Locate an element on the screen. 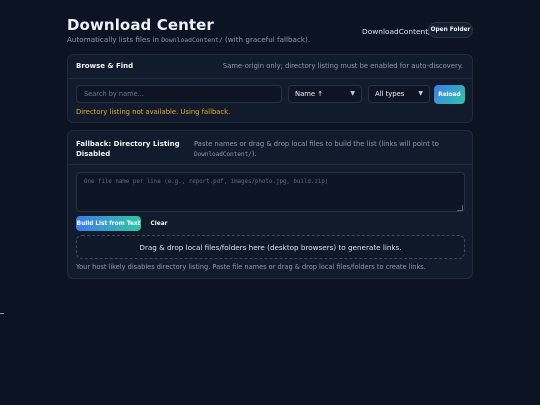  clear-button: Clear is located at coordinates (159, 223).